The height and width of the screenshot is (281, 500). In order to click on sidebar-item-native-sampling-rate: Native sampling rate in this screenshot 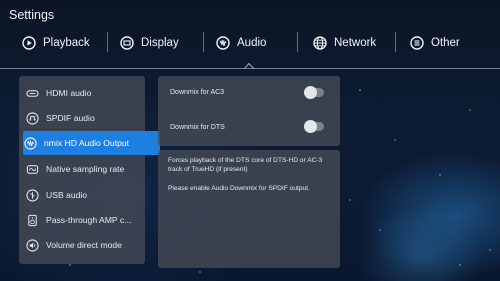, I will do `click(82, 169)`.